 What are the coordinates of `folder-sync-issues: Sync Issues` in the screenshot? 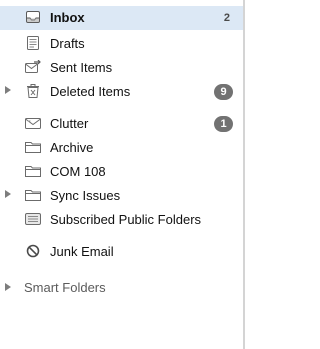 It's located at (121, 196).